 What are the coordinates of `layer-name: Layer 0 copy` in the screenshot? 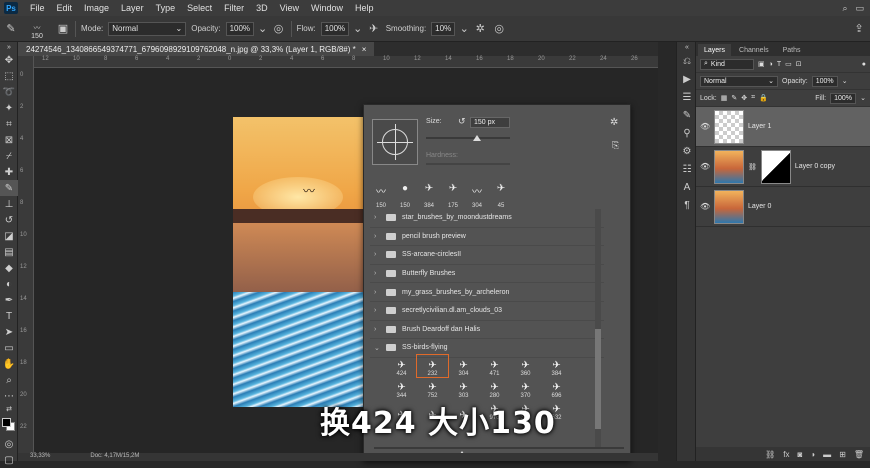 It's located at (815, 166).